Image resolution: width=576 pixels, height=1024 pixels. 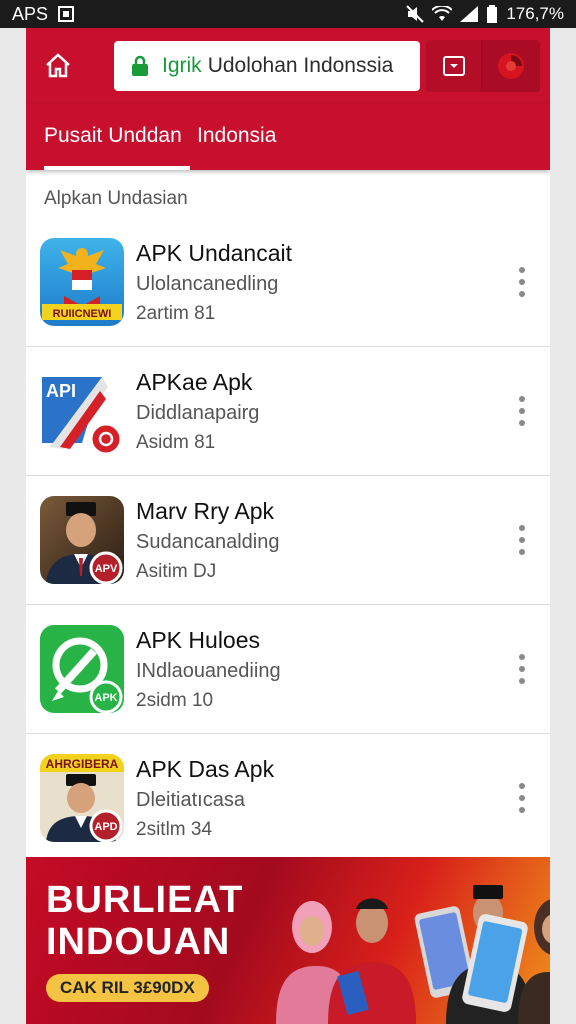 I want to click on banner-headline-2: INDOUAN, so click(x=138, y=942).